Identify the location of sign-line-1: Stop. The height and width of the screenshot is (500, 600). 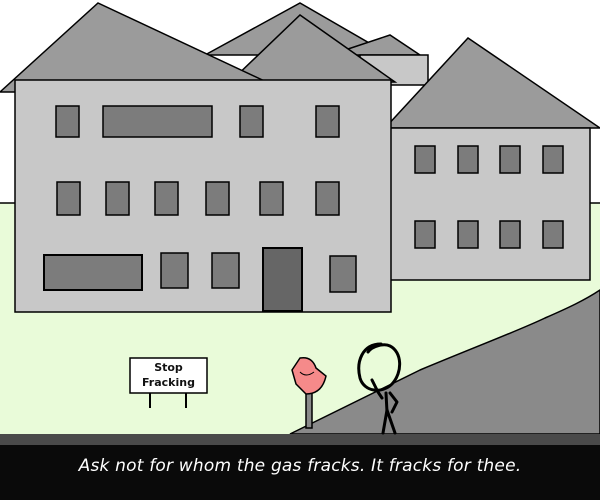
(168, 367).